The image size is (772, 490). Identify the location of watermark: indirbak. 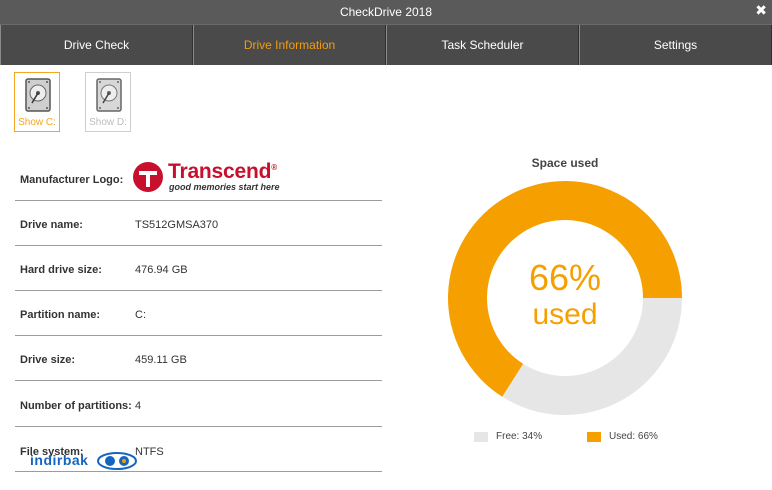
(84, 461).